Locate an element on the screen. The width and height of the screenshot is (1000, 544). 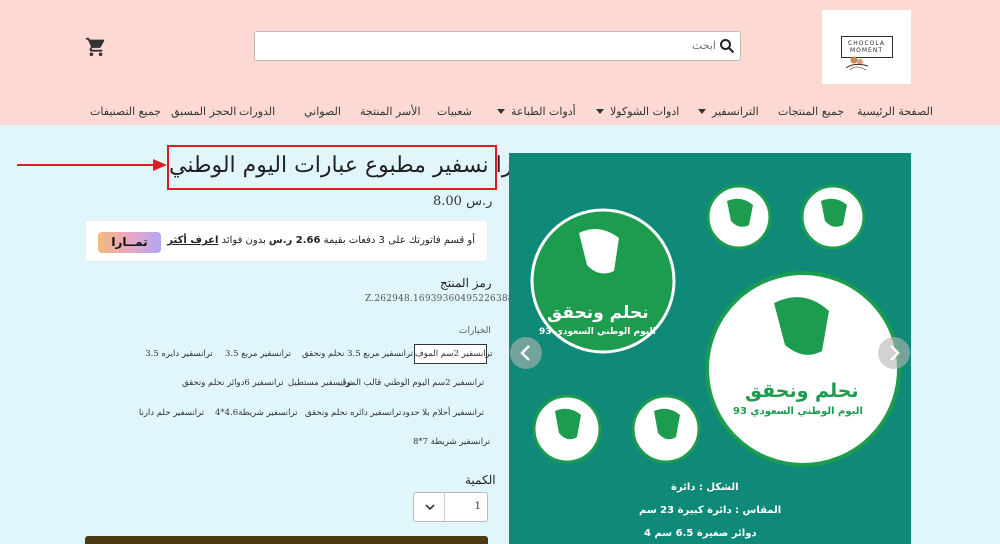
logo-flower-icon is located at coordinates (857, 63).